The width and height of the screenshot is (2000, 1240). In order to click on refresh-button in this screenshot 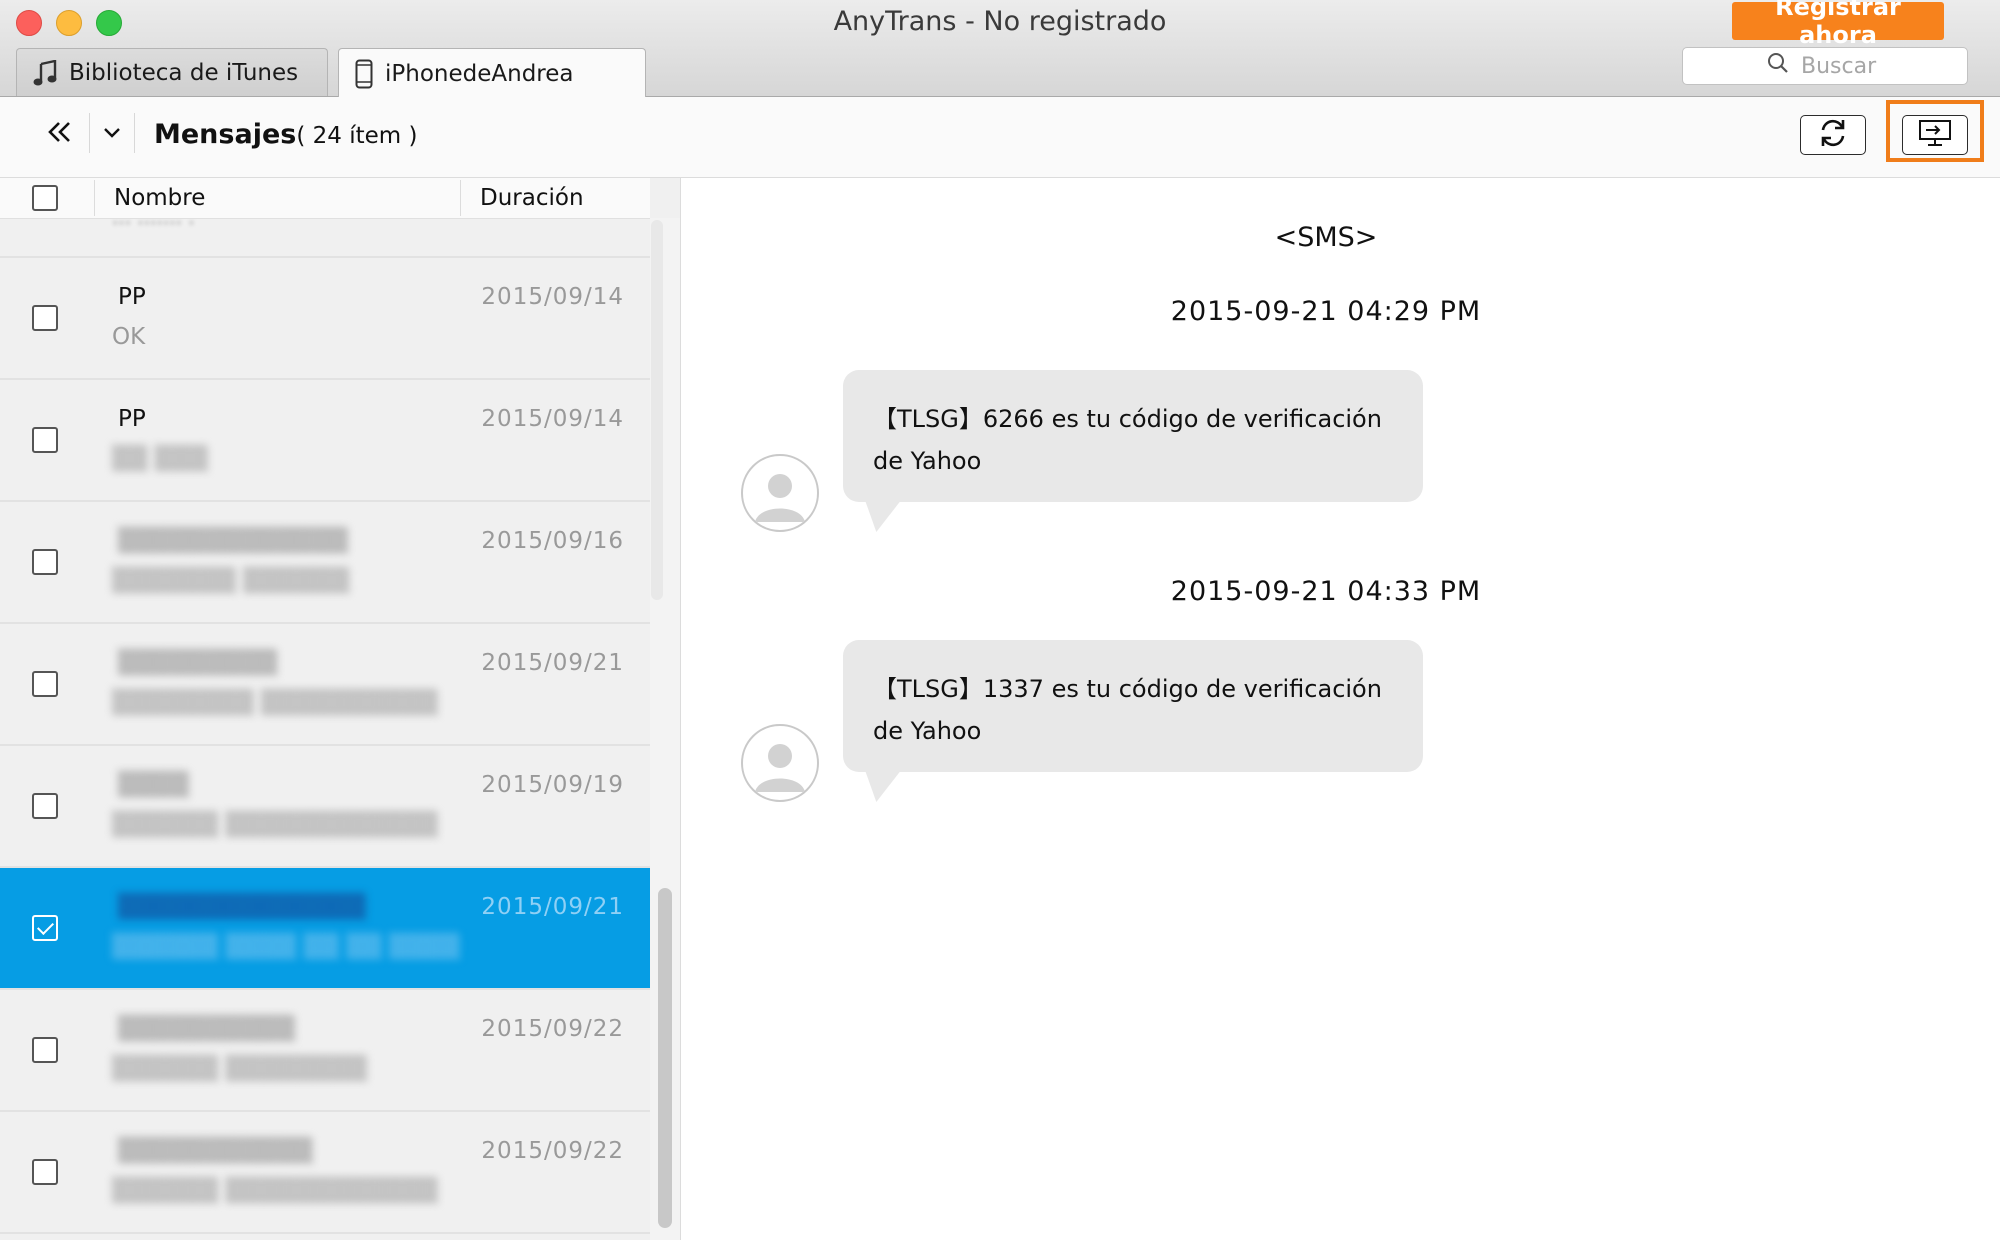, I will do `click(1833, 135)`.